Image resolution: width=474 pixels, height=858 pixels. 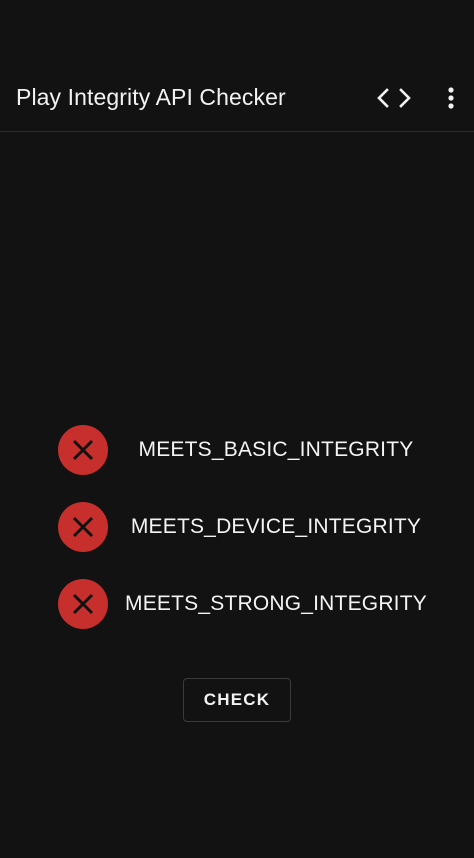 I want to click on check-label: MEETS_DEVICE_INTEGRITY, so click(x=276, y=526).